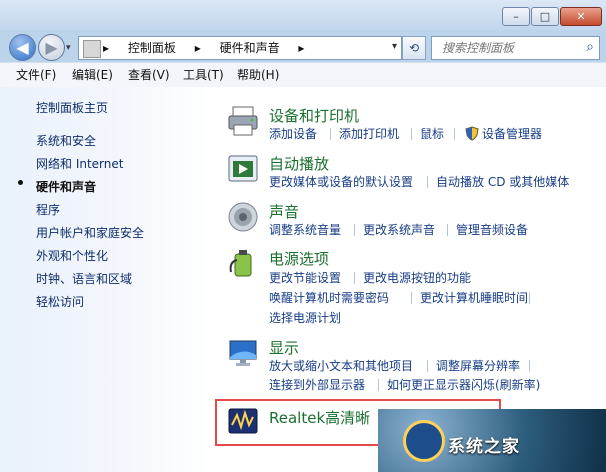 Image resolution: width=606 pixels, height=472 pixels. Describe the element at coordinates (66, 187) in the screenshot. I see `sidebar-item-hardware-sound: 硬件和声音` at that location.